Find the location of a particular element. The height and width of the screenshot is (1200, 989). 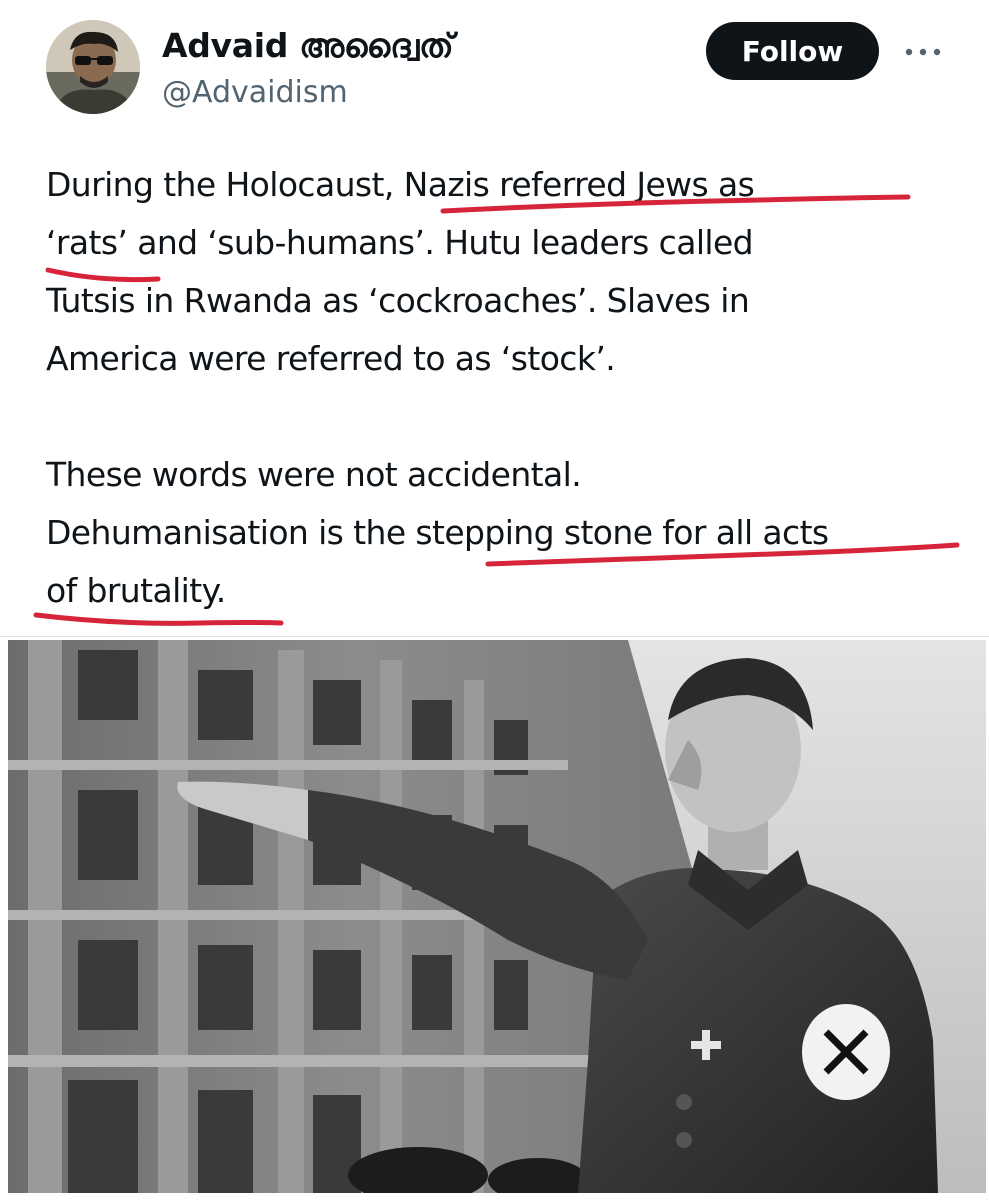

tweet-line: America were referred to as ‘stock’. is located at coordinates (331, 358).